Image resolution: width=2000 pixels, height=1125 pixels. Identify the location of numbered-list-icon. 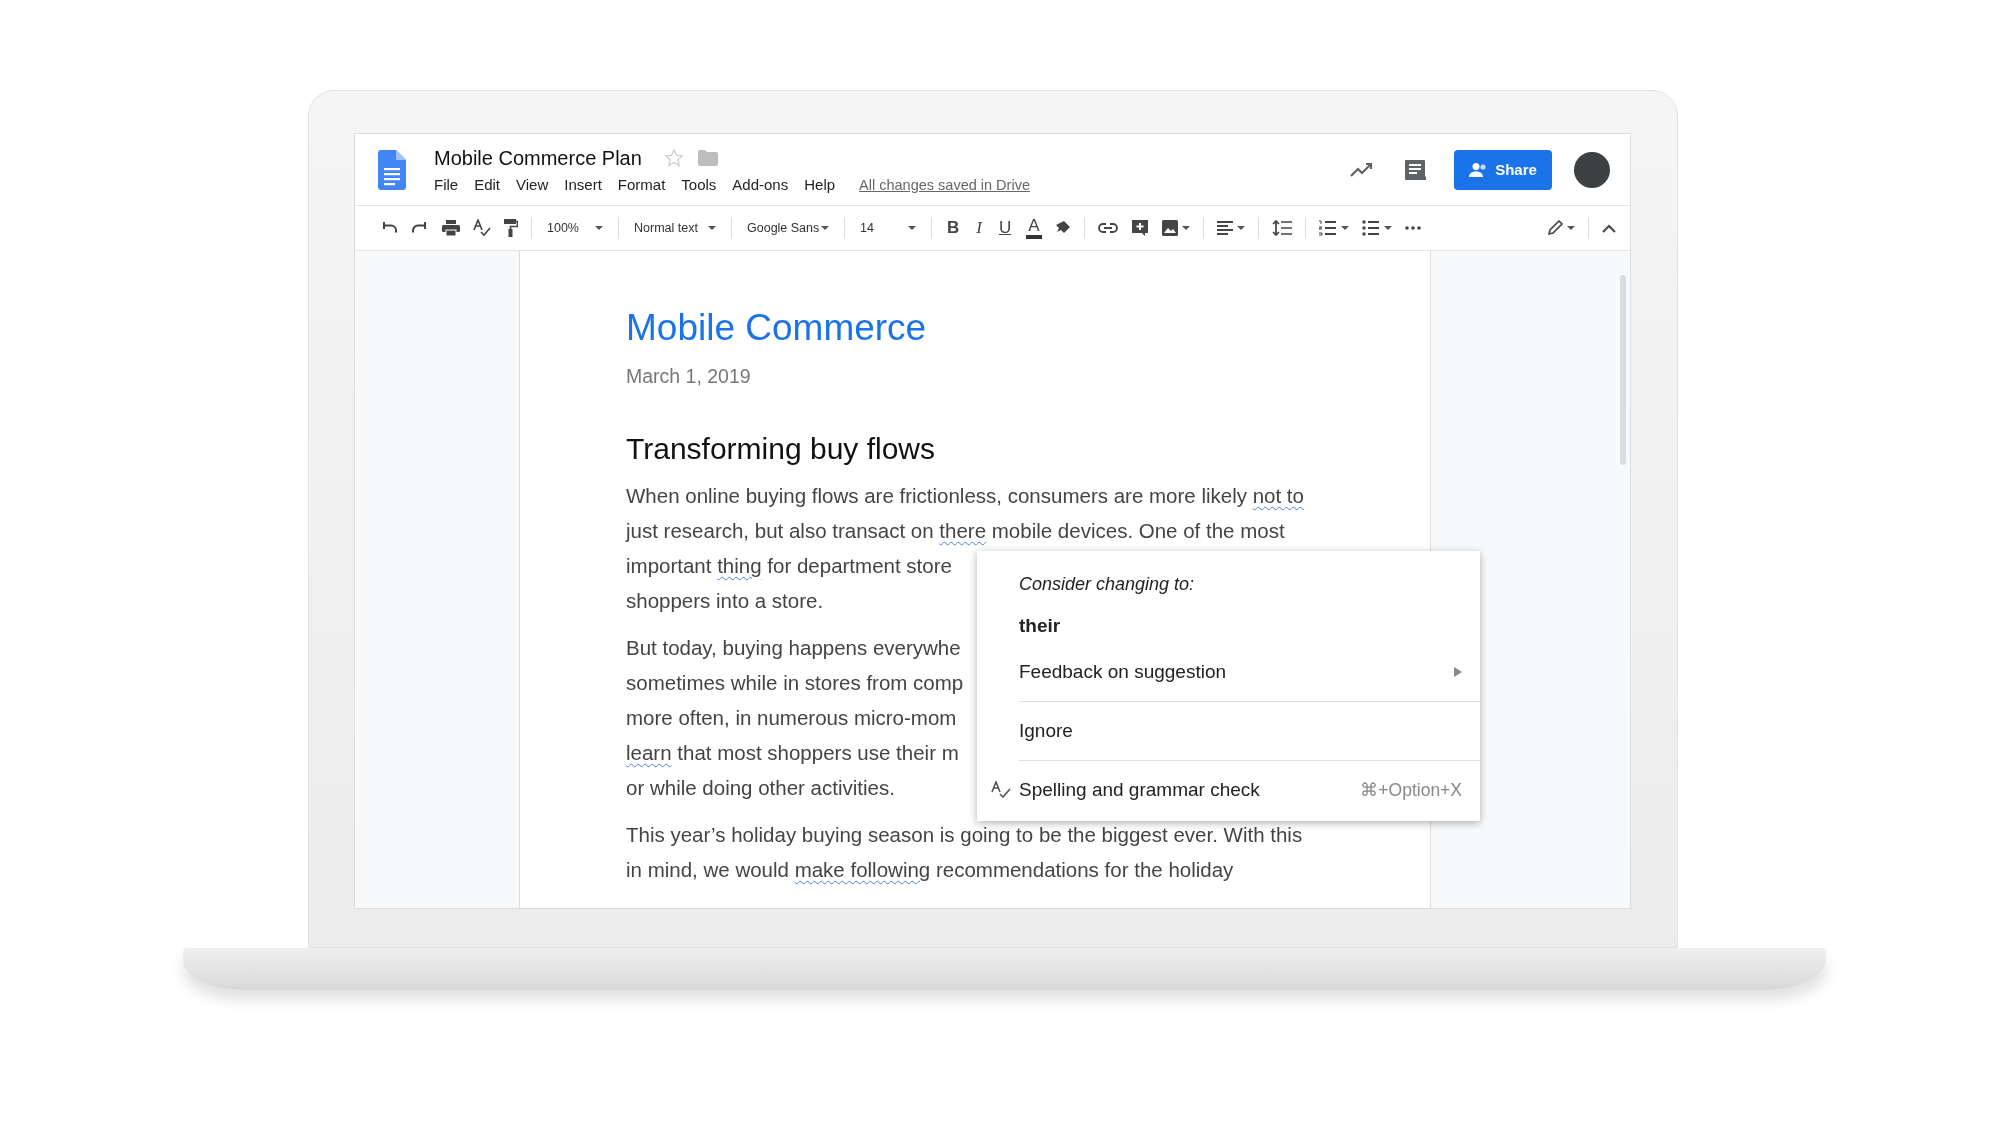
(1333, 228).